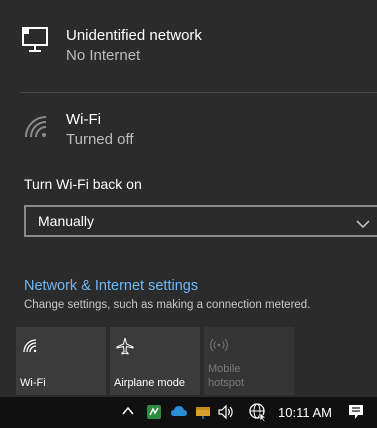 The height and width of the screenshot is (428, 377). I want to click on network-item-ethernet: Unidentified network No Internet, so click(111, 46).